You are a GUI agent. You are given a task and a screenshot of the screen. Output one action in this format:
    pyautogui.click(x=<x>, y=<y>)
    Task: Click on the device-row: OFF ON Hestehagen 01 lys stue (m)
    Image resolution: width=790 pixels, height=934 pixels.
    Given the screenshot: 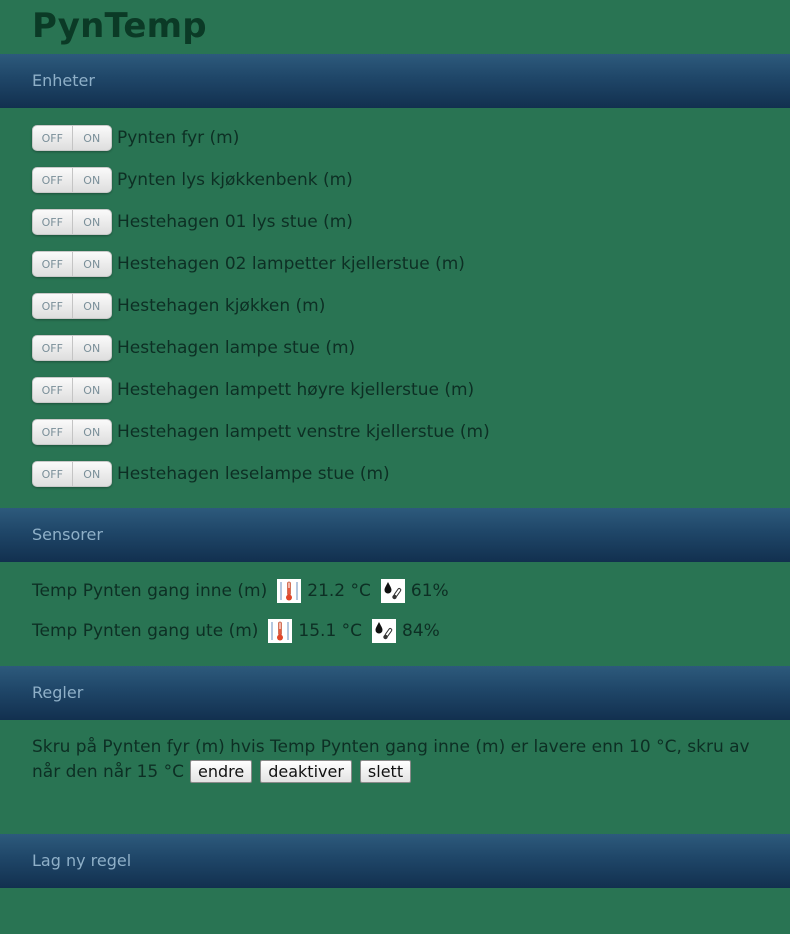 What is the action you would take?
    pyautogui.click(x=261, y=229)
    